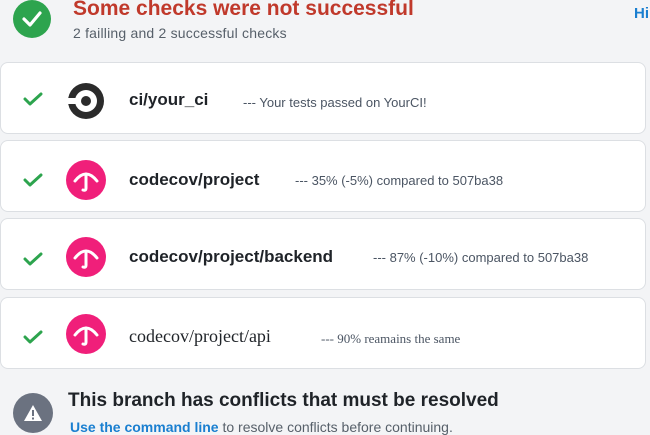 This screenshot has height=435, width=650. I want to click on checkmark-circle-icon, so click(32, 19).